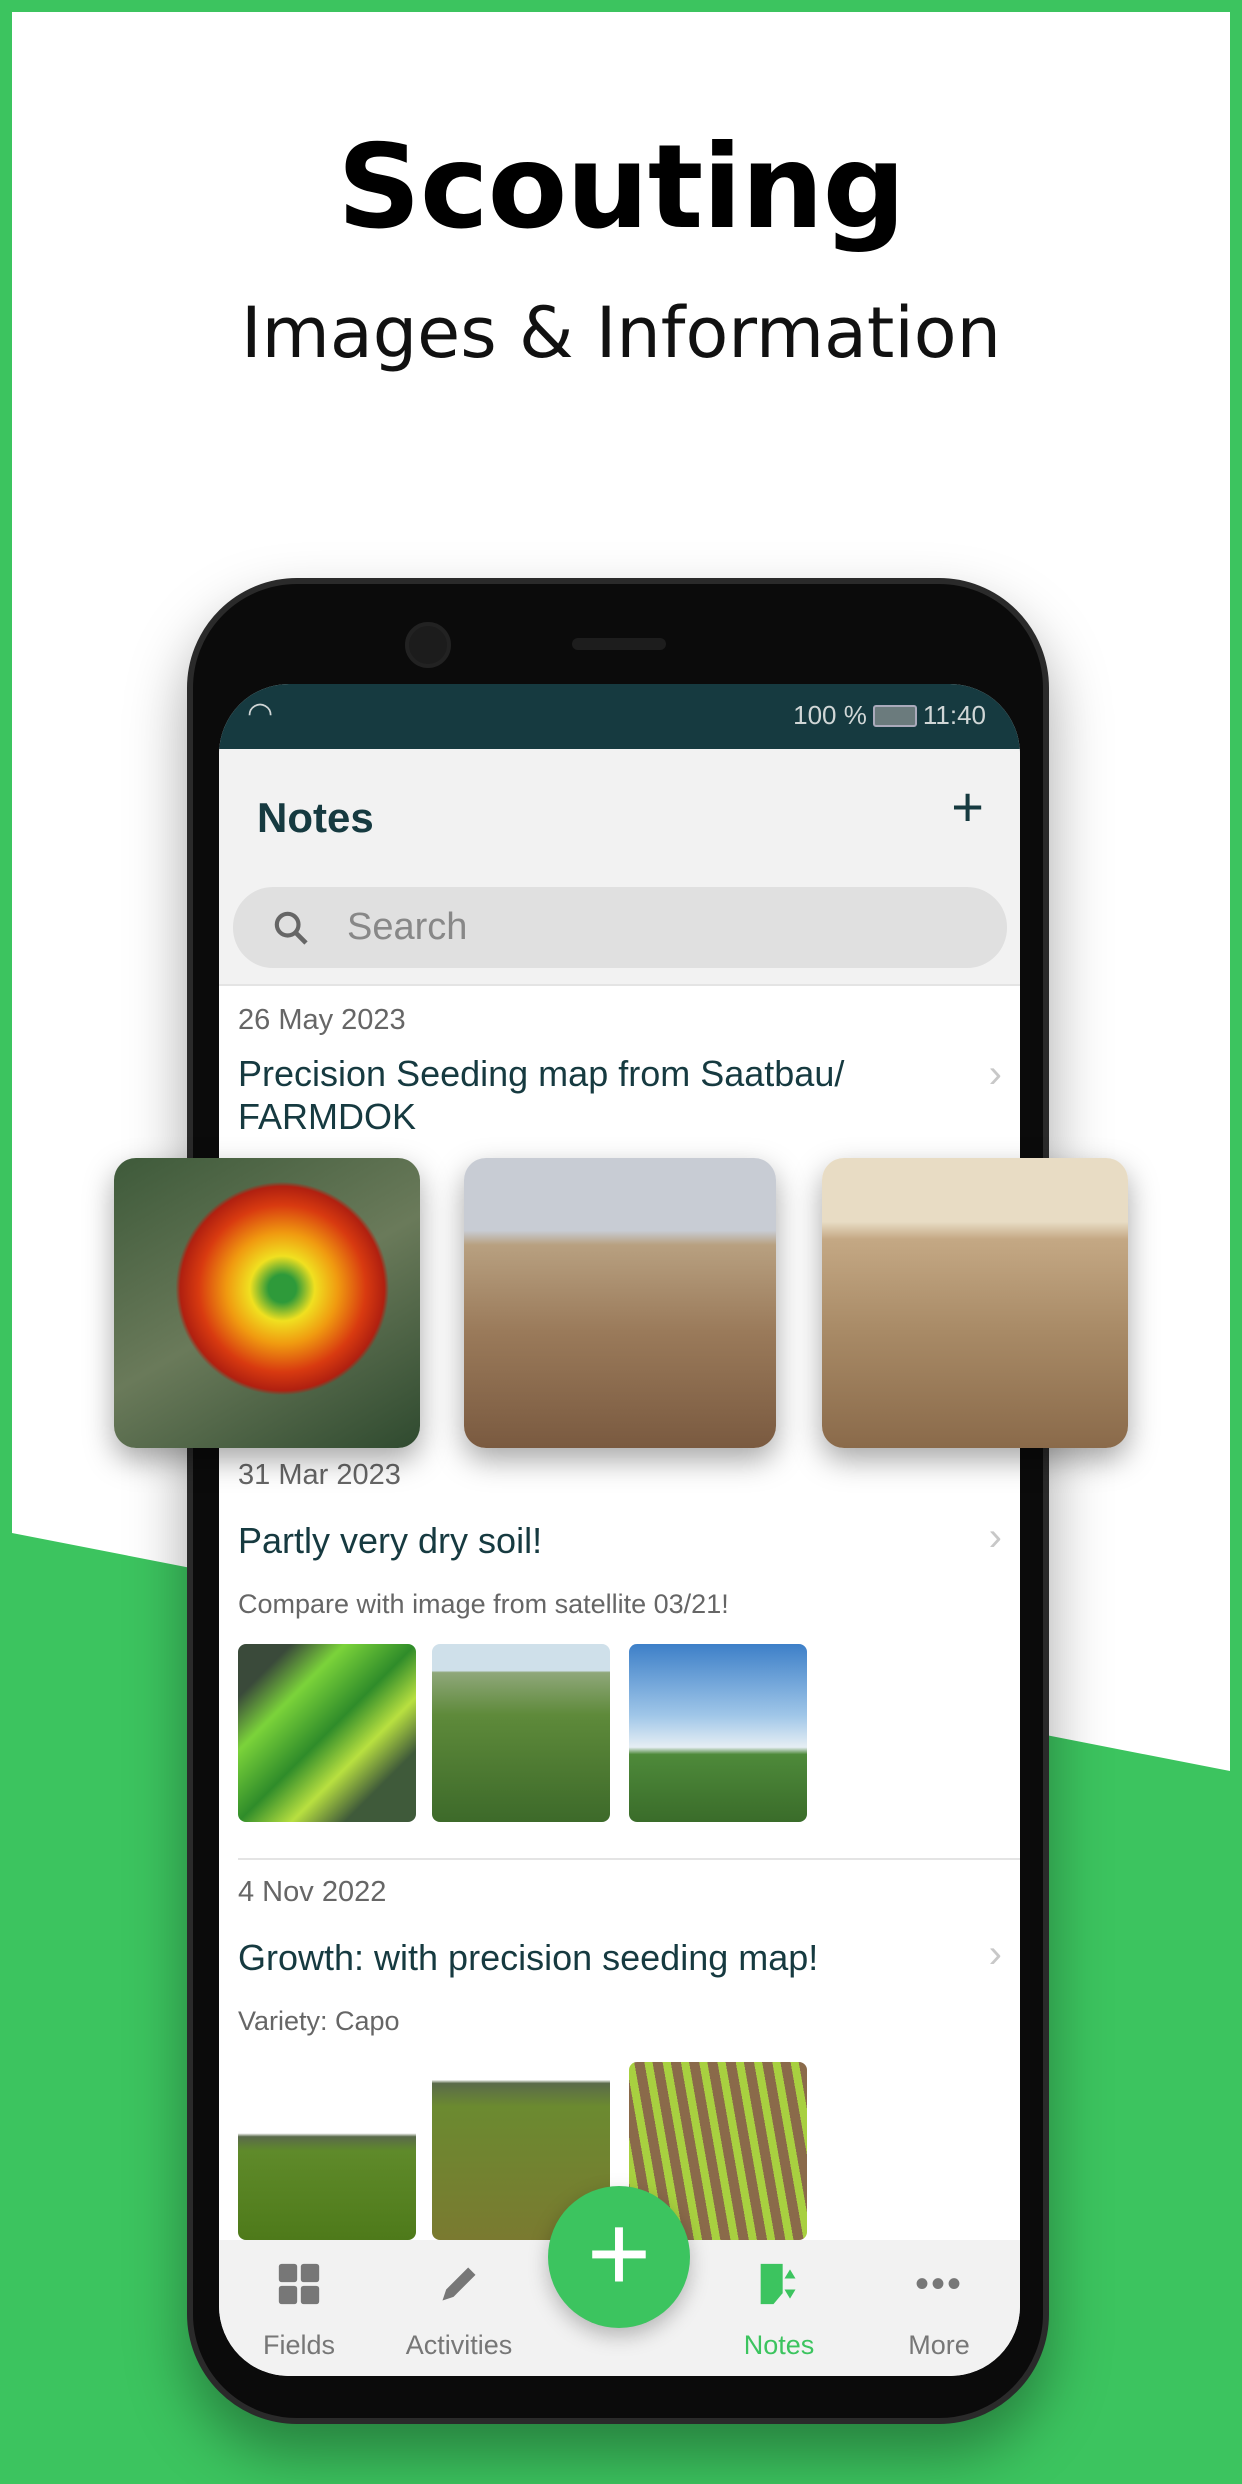 This screenshot has height=2484, width=1242. Describe the element at coordinates (939, 2345) in the screenshot. I see `nav-label: More` at that location.